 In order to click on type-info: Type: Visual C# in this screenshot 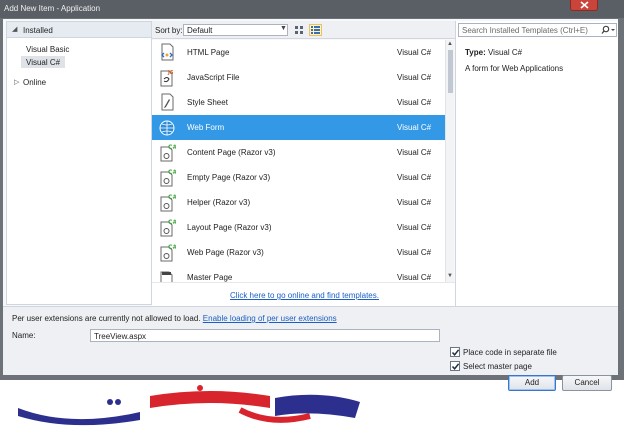, I will do `click(493, 52)`.